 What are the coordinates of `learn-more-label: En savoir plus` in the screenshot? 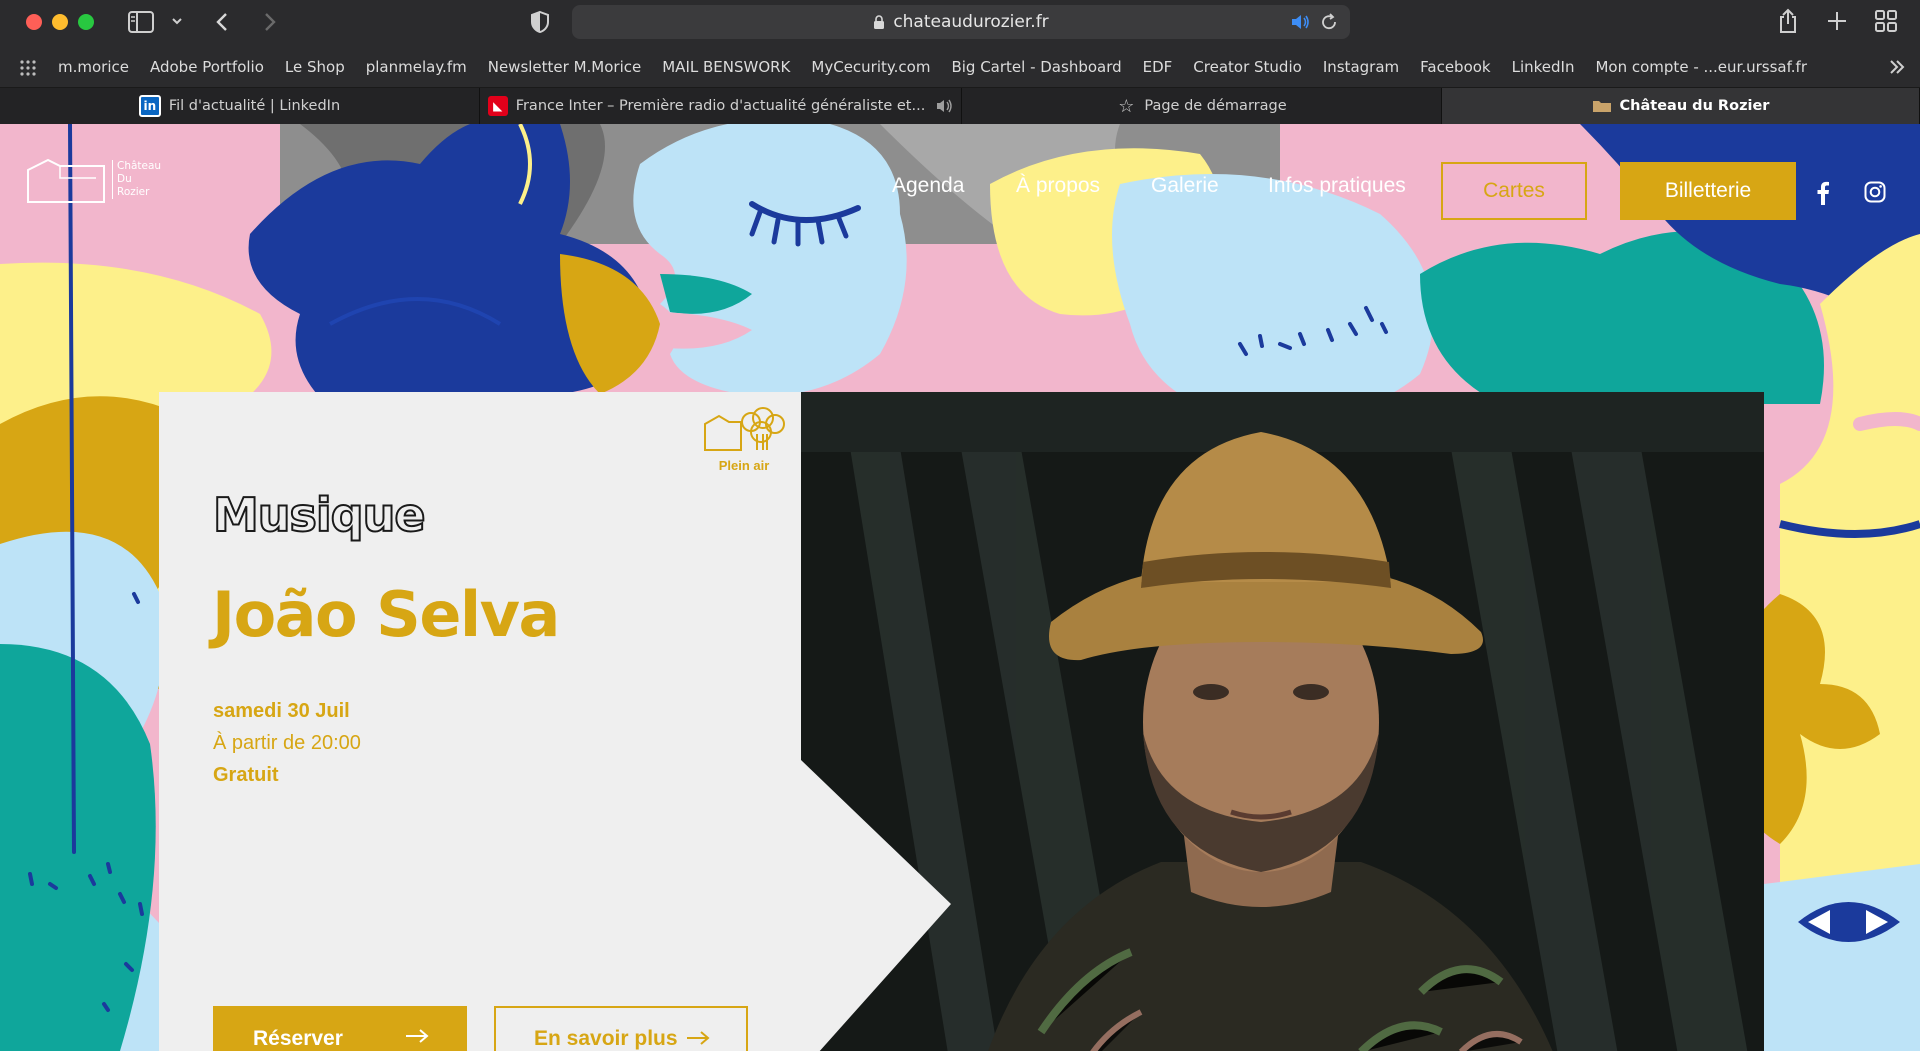 It's located at (606, 1038).